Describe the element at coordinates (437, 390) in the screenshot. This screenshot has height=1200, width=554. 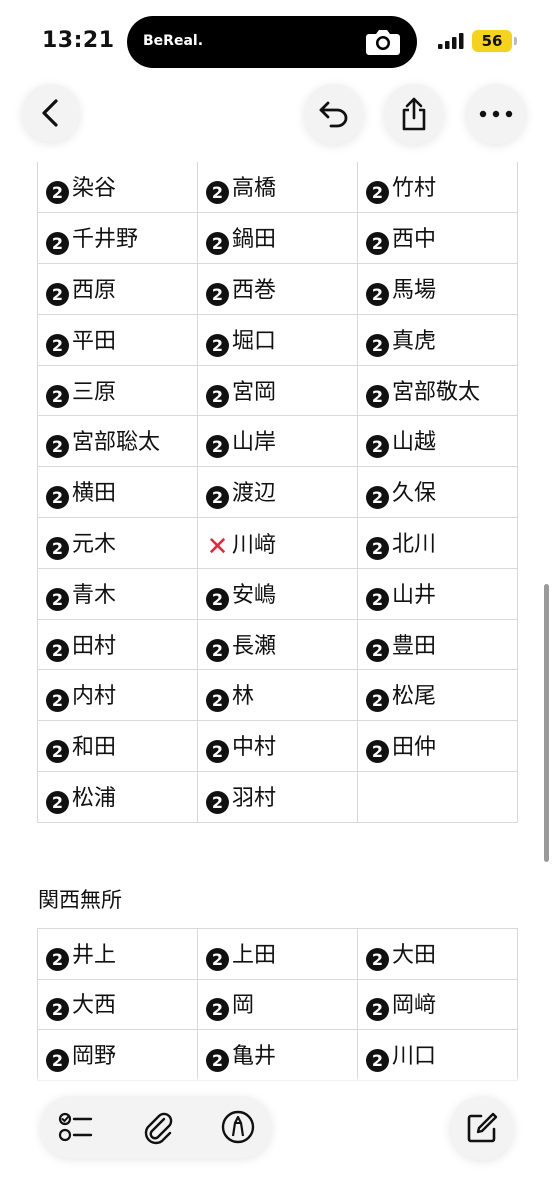
I see `table-cell: 2 宮部敬太` at that location.